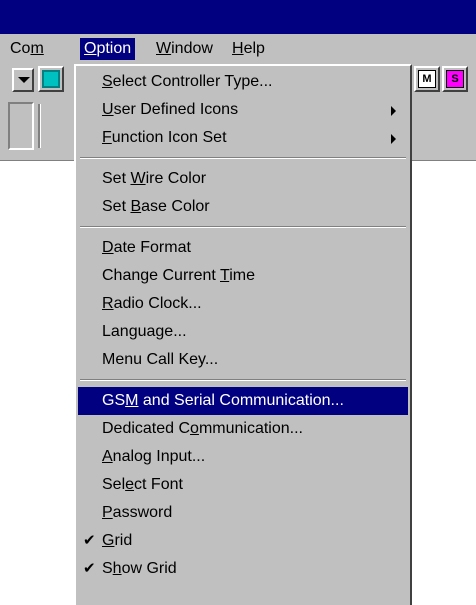 Image resolution: width=476 pixels, height=605 pixels. What do you see at coordinates (243, 541) in the screenshot?
I see `menu-item-grid: ✔ Grid` at bounding box center [243, 541].